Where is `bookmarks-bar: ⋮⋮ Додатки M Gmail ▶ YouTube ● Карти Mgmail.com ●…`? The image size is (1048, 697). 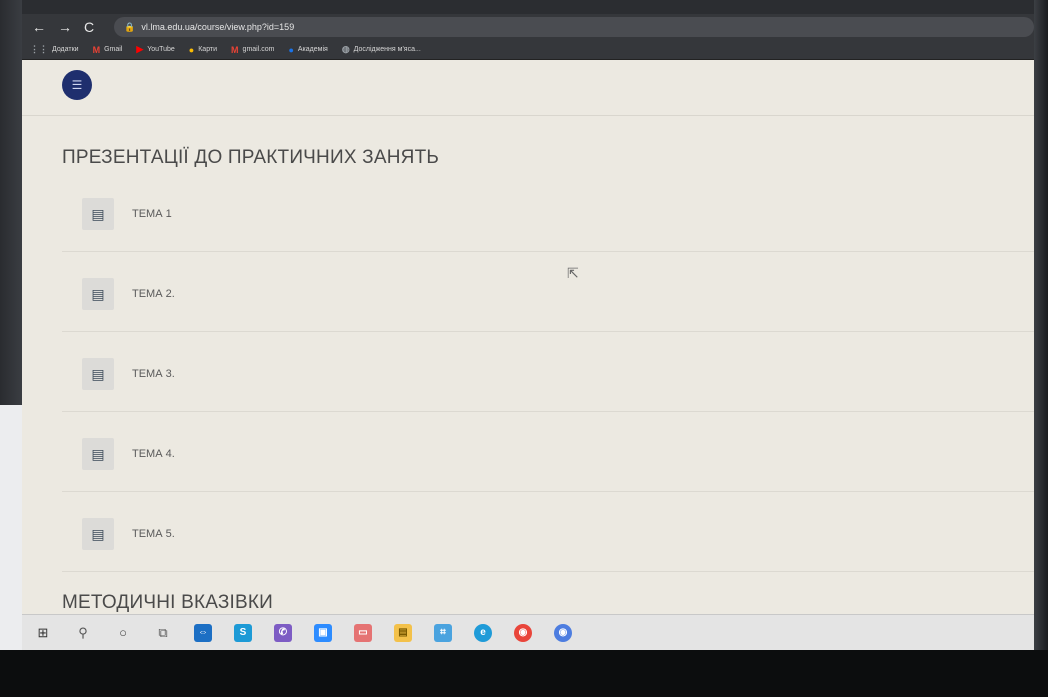 bookmarks-bar: ⋮⋮ Додатки M Gmail ▶ YouTube ● Карти Mgmail.com ●… is located at coordinates (528, 50).